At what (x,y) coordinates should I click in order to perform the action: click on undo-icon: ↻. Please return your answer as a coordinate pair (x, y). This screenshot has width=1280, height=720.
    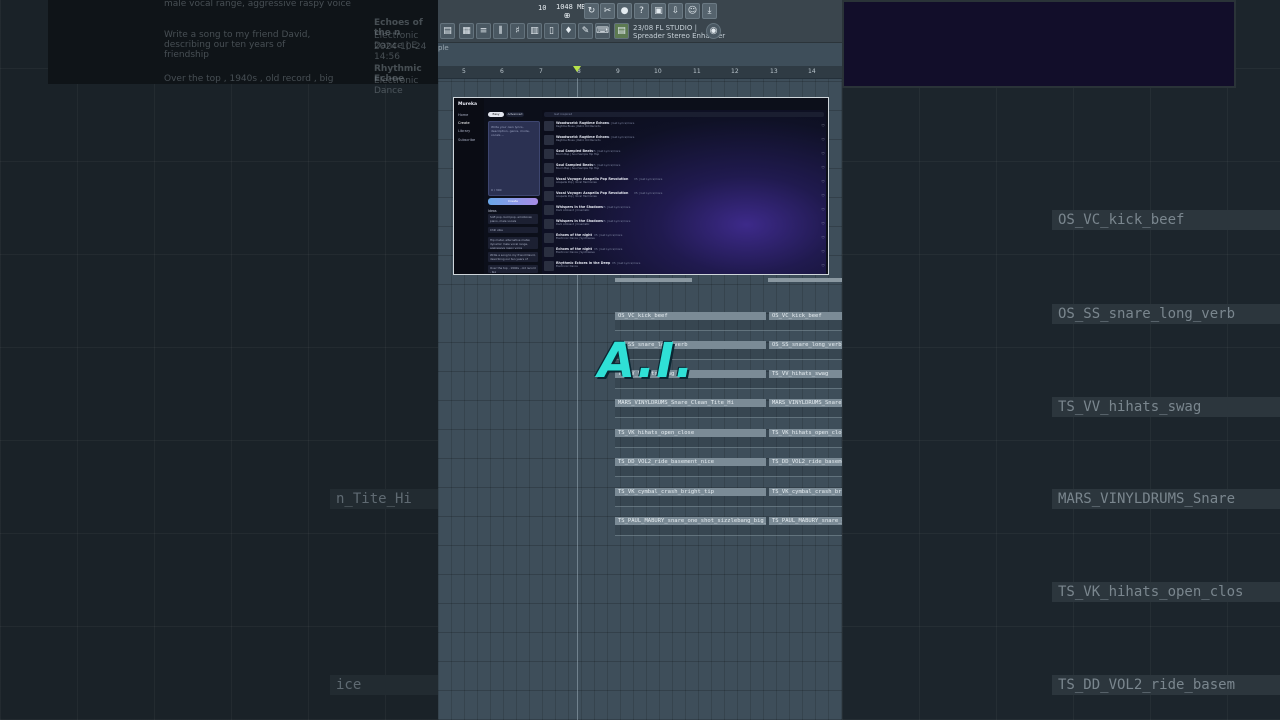
    Looking at the image, I should click on (591, 11).